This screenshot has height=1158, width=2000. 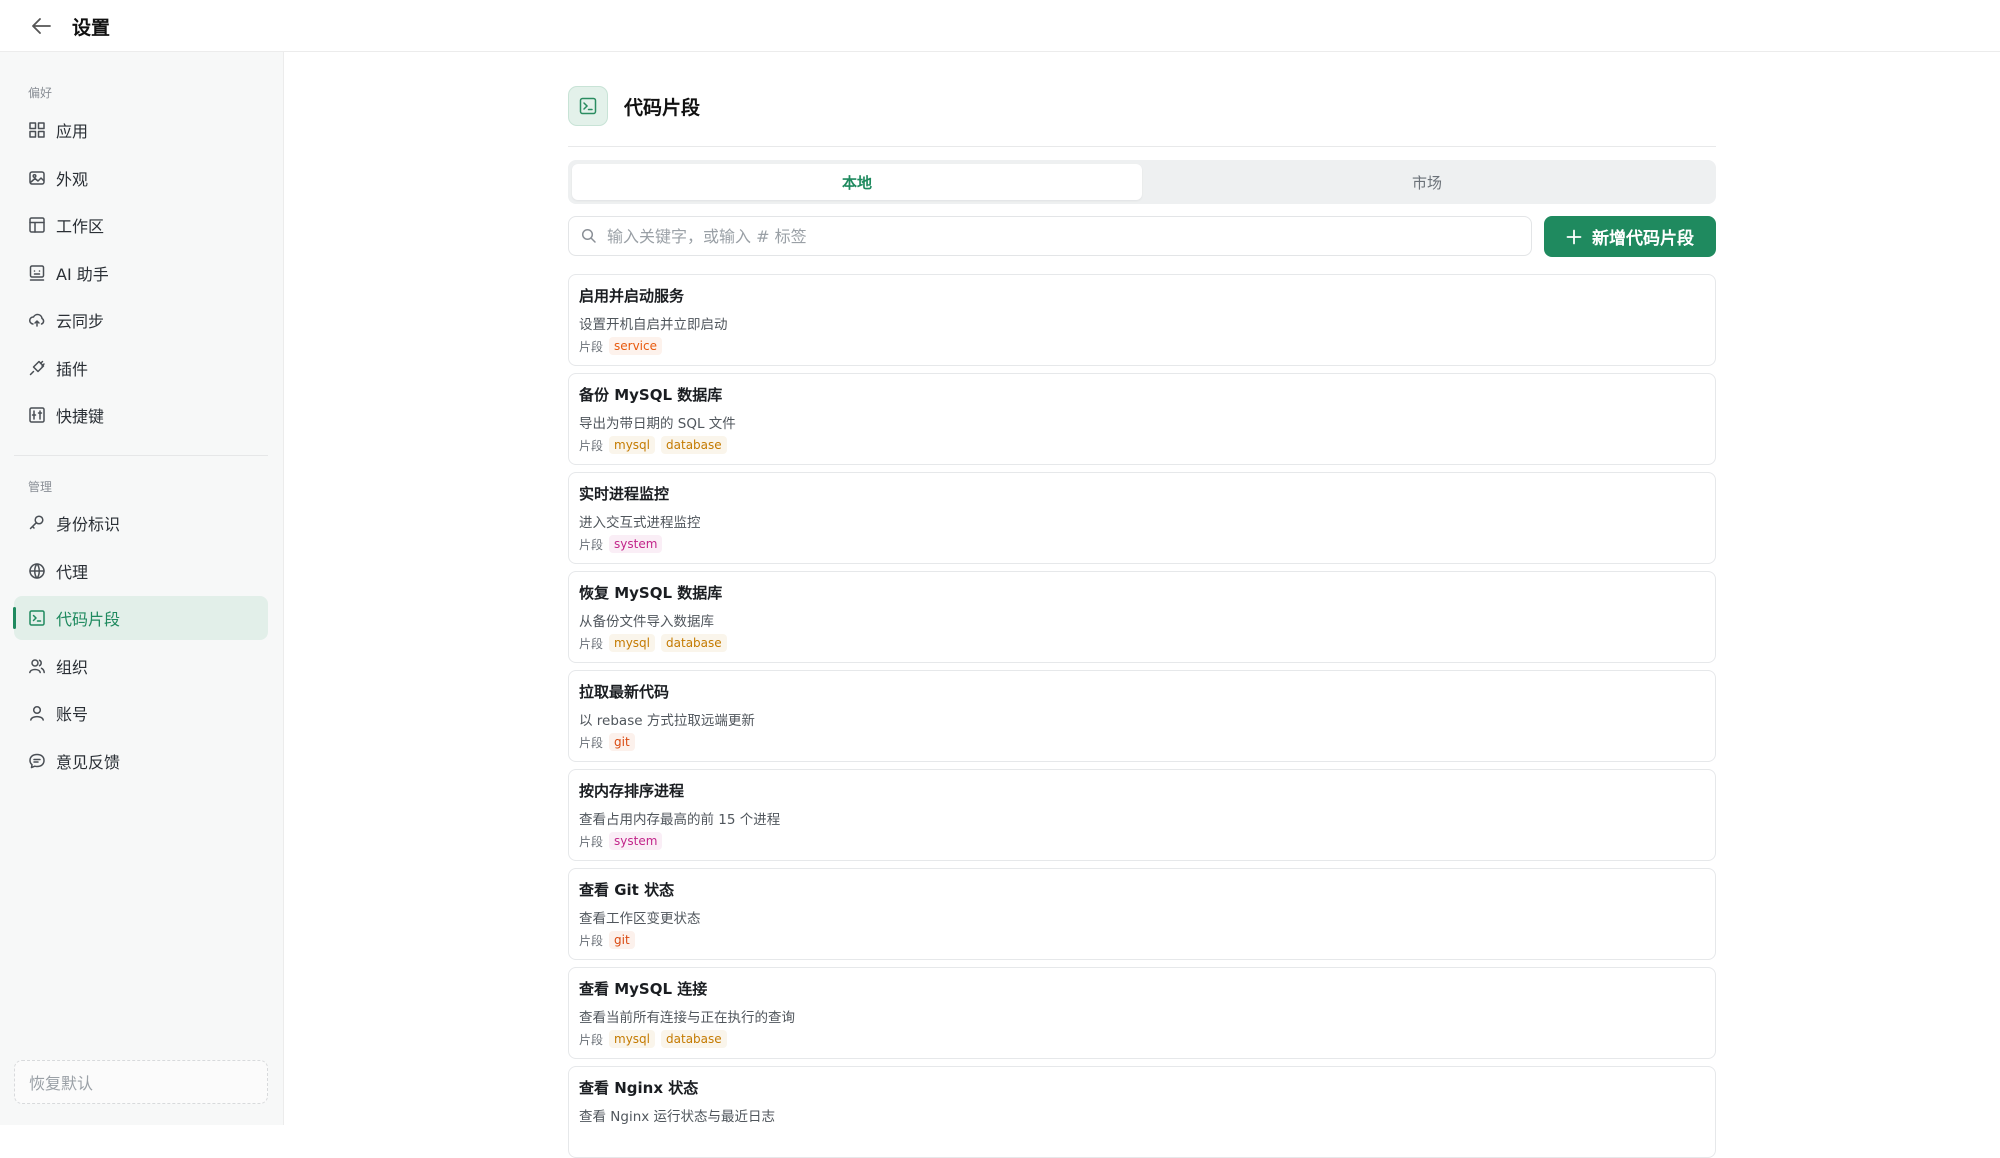 What do you see at coordinates (653, 325) in the screenshot?
I see `snippet-description: 设置开机自启并立即启动` at bounding box center [653, 325].